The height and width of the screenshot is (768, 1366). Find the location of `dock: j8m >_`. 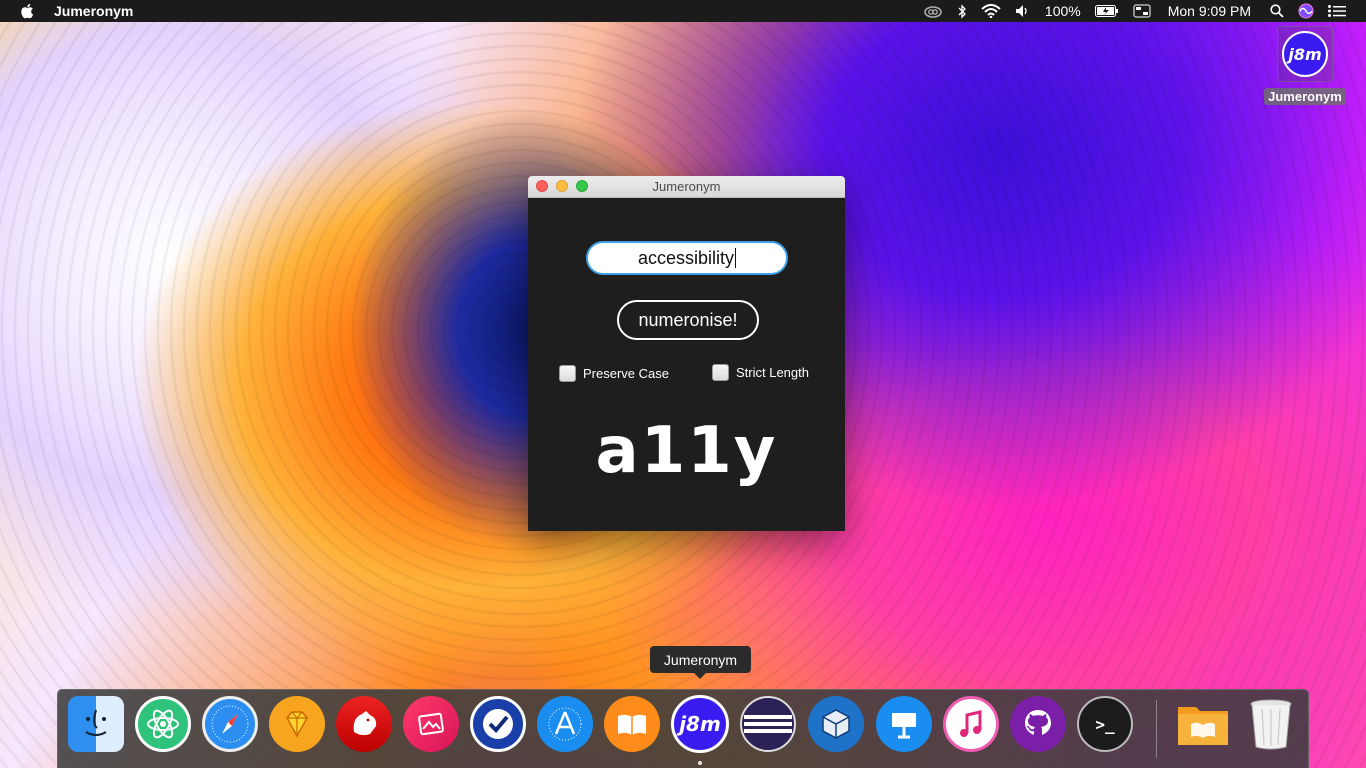

dock: j8m >_ is located at coordinates (683, 728).